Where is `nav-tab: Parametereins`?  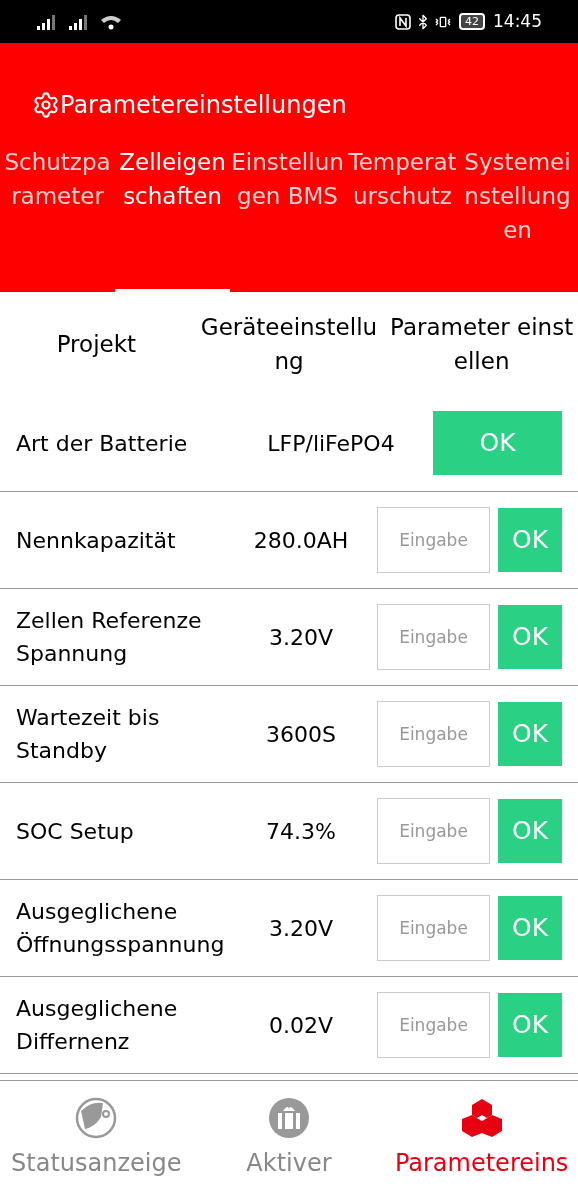 nav-tab: Parametereins is located at coordinates (481, 1140).